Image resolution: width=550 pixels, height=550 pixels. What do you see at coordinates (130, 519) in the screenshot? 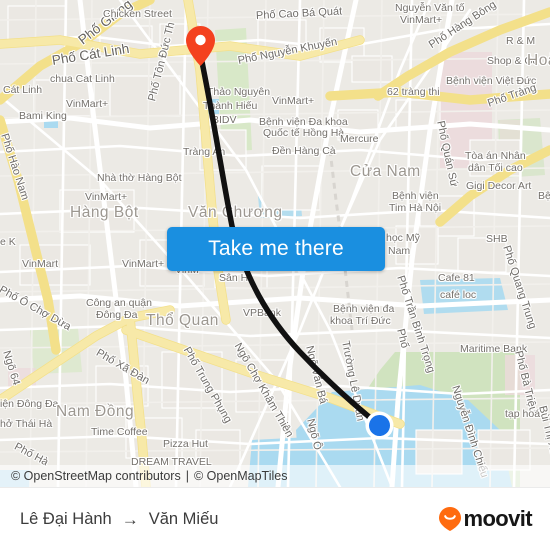
I see `arrow-right-icon: →` at bounding box center [130, 519].